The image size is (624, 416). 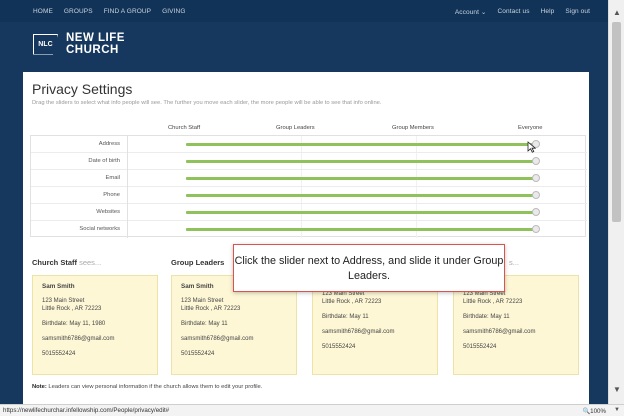 I want to click on scroll-thumb, so click(x=616, y=122).